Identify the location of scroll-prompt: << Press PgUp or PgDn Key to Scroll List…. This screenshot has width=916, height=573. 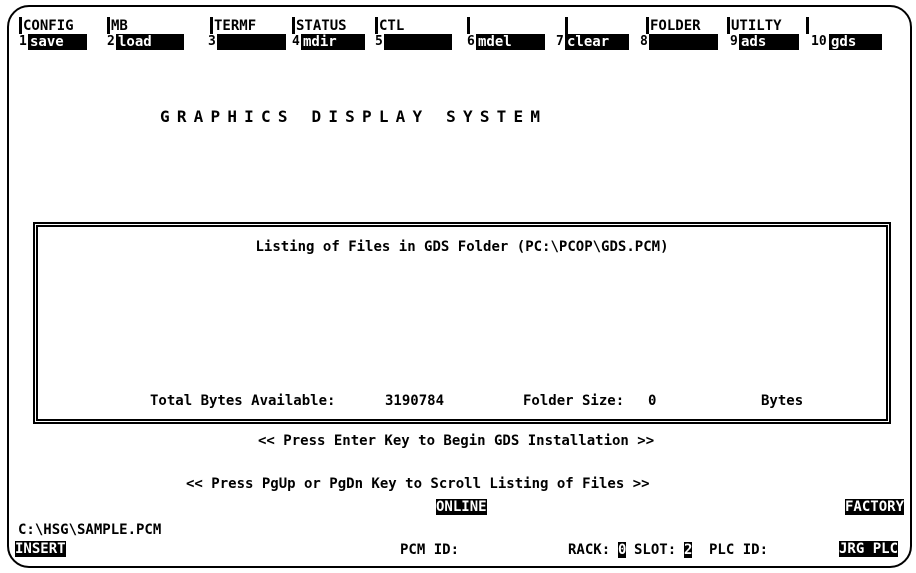
(418, 484).